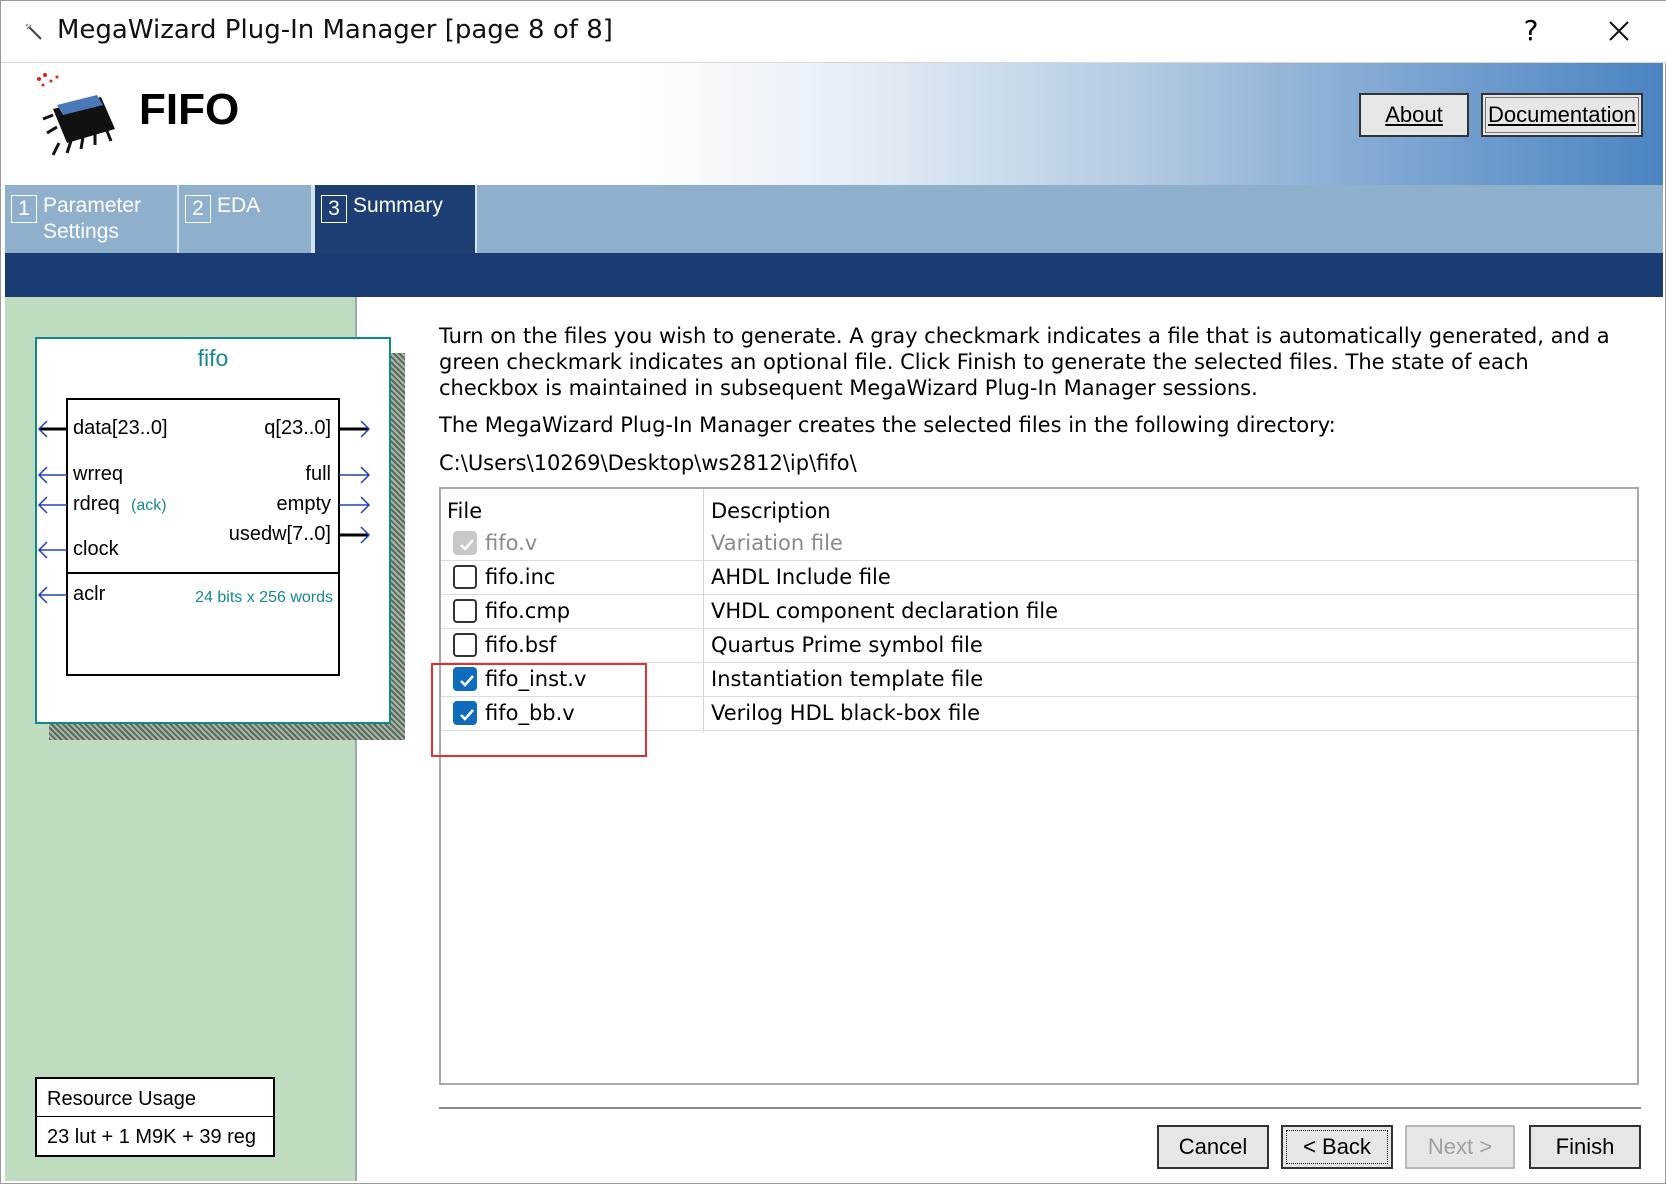 The width and height of the screenshot is (1666, 1184). What do you see at coordinates (189, 109) in the screenshot?
I see `component-name: FIFO` at bounding box center [189, 109].